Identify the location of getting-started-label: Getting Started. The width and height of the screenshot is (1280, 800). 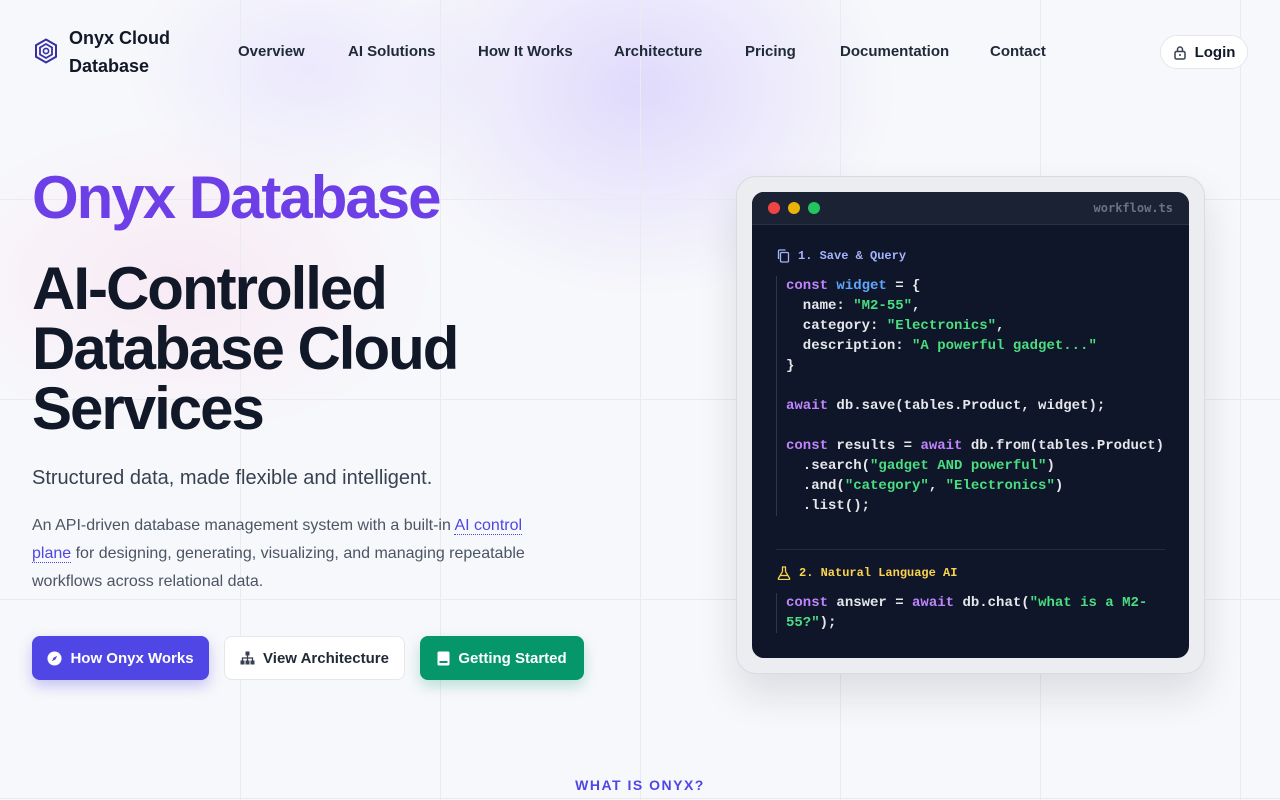
(512, 658).